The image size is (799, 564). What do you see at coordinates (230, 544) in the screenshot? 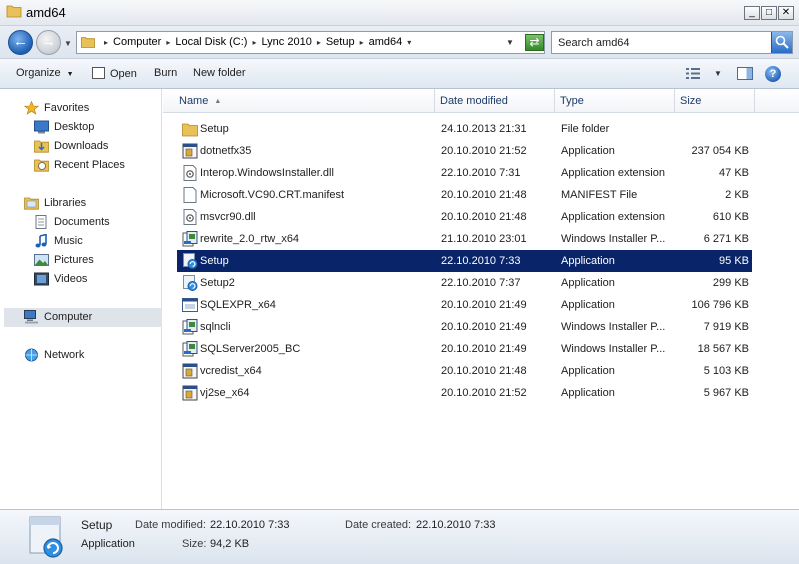
I see `details-size: 94,2 KB` at bounding box center [230, 544].